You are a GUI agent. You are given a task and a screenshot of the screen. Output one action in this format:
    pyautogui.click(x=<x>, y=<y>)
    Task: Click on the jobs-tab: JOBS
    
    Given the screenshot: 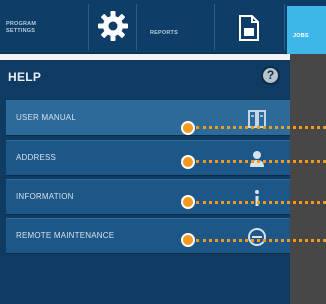 What is the action you would take?
    pyautogui.click(x=306, y=30)
    